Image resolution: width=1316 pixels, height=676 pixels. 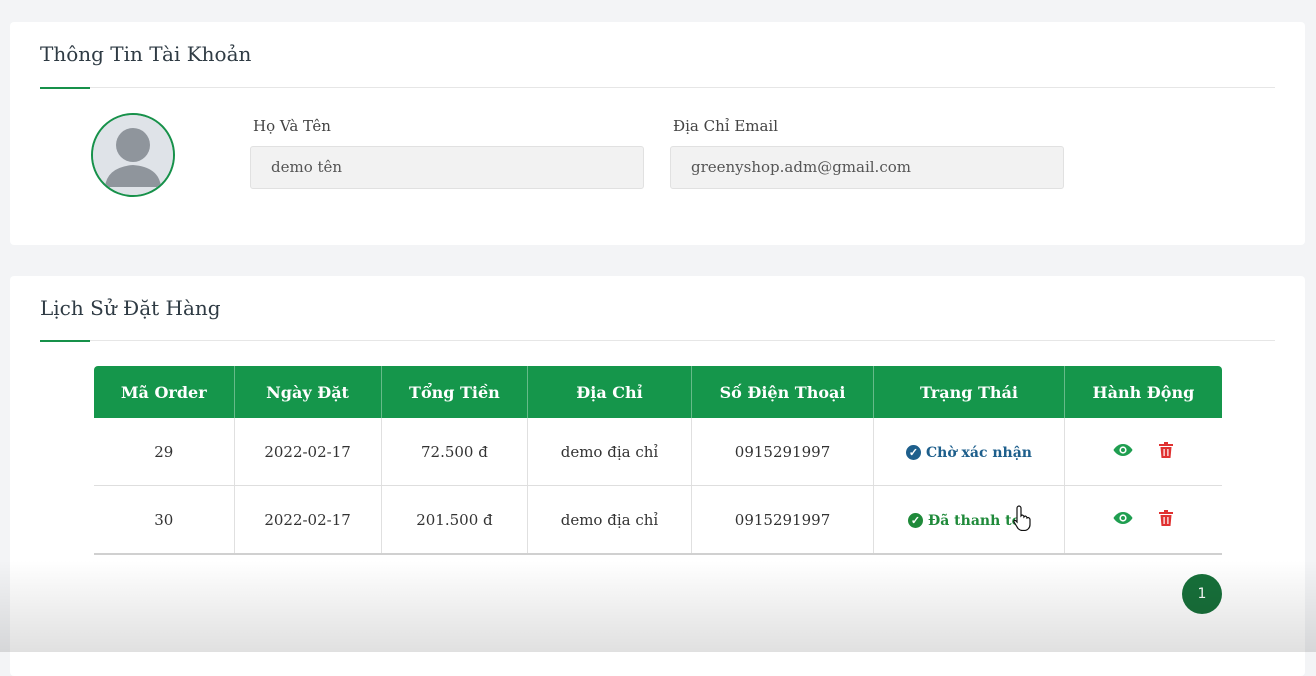 What do you see at coordinates (455, 392) in the screenshot?
I see `column-header-total: Tổng Tiền` at bounding box center [455, 392].